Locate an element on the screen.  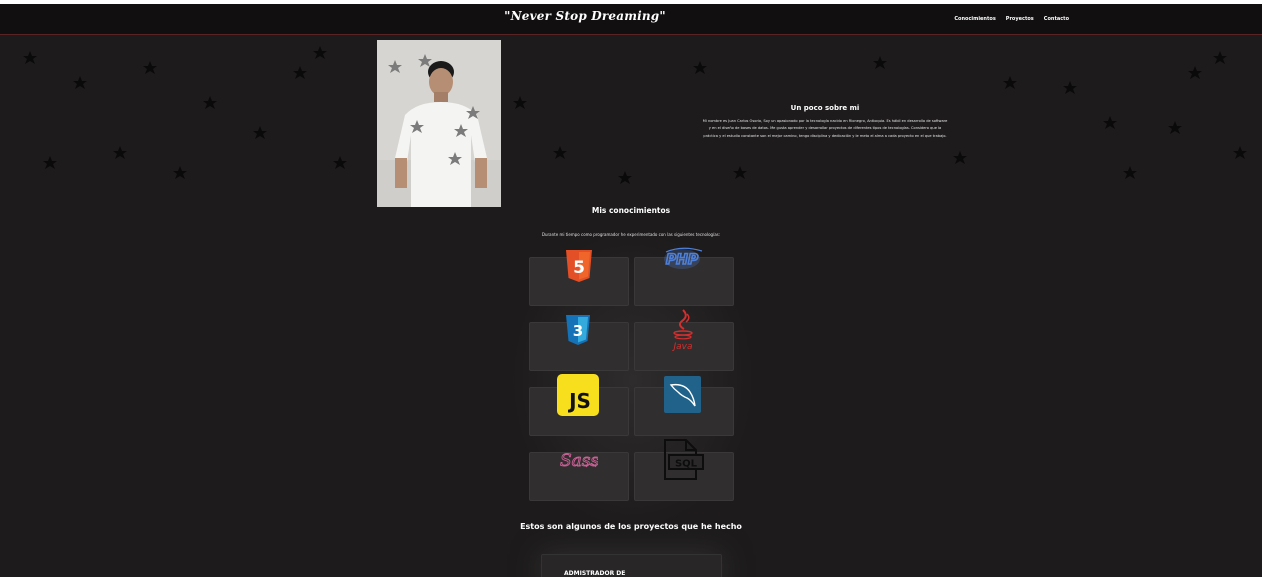
about-title: Un poco sobre mi is located at coordinates (825, 108).